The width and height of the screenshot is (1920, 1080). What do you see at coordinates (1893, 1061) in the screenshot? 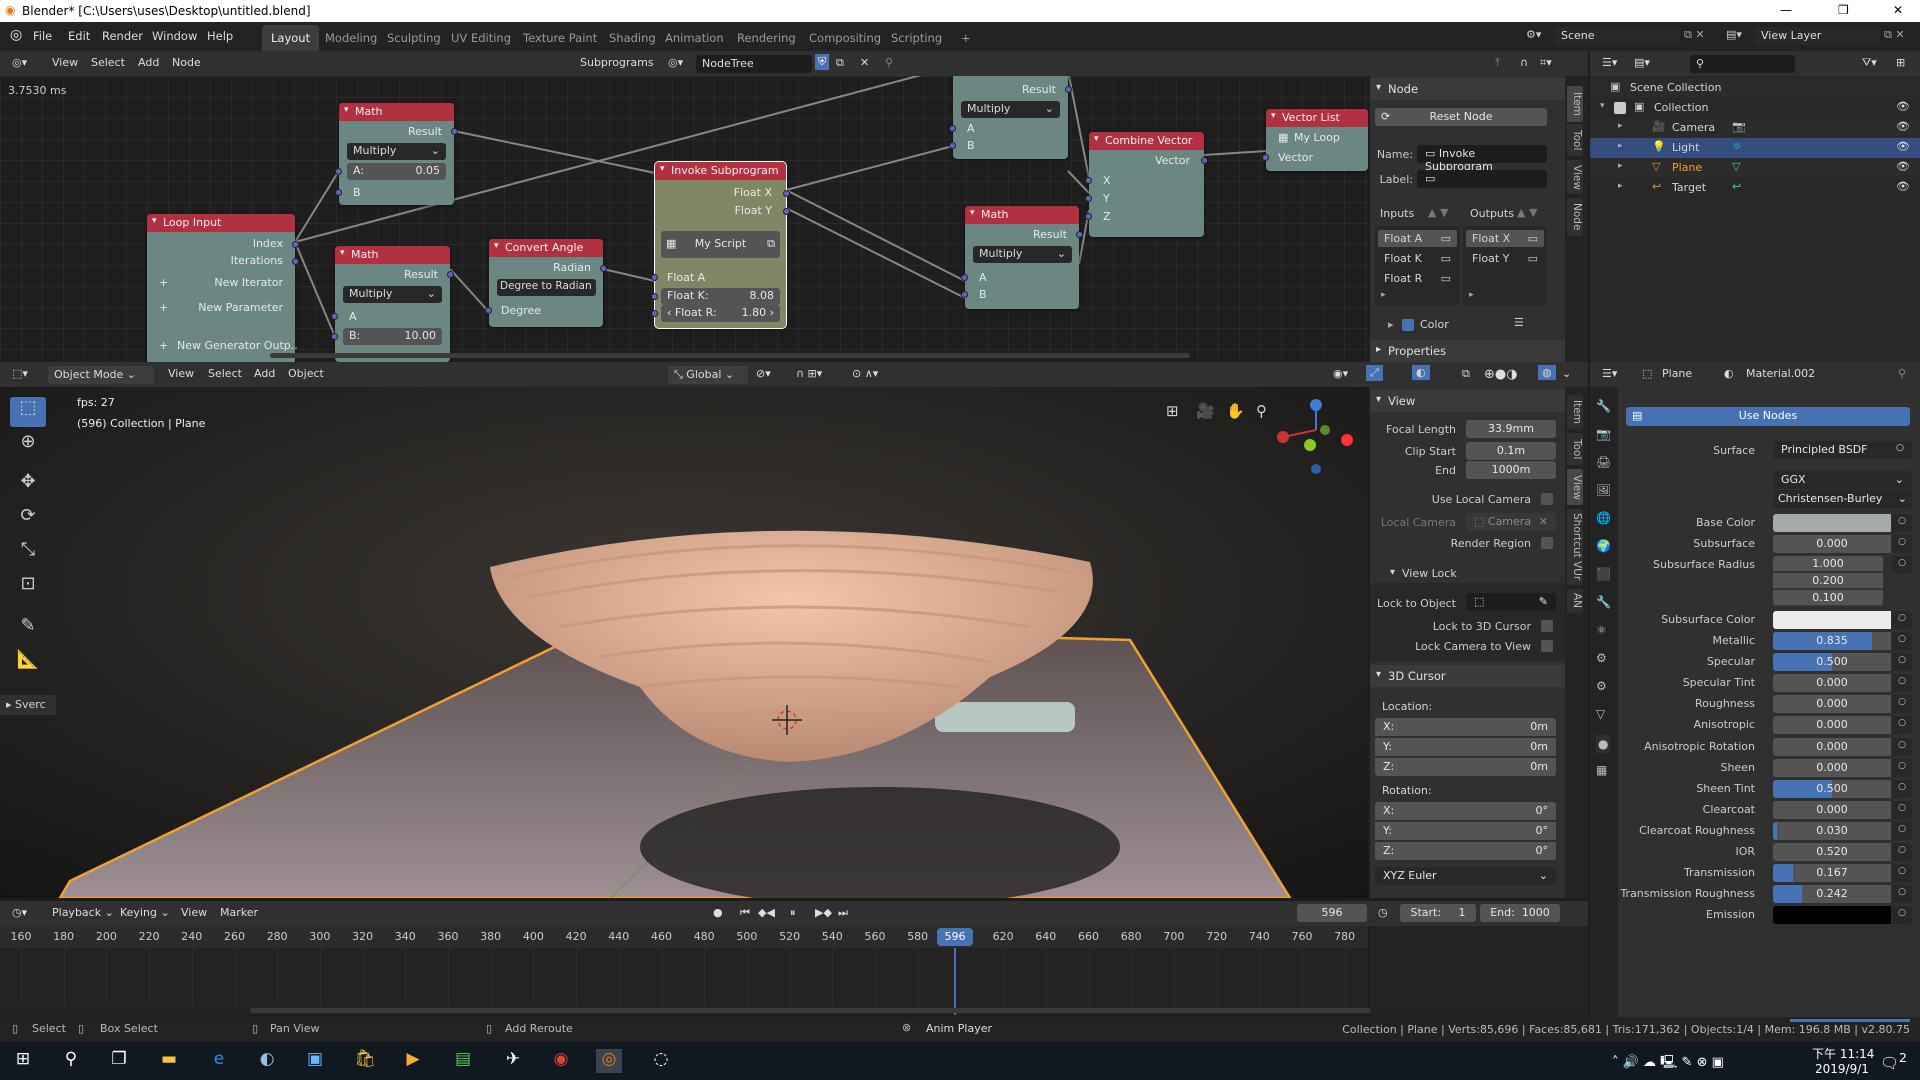
I see `notifications-icon: 🗨2` at bounding box center [1893, 1061].